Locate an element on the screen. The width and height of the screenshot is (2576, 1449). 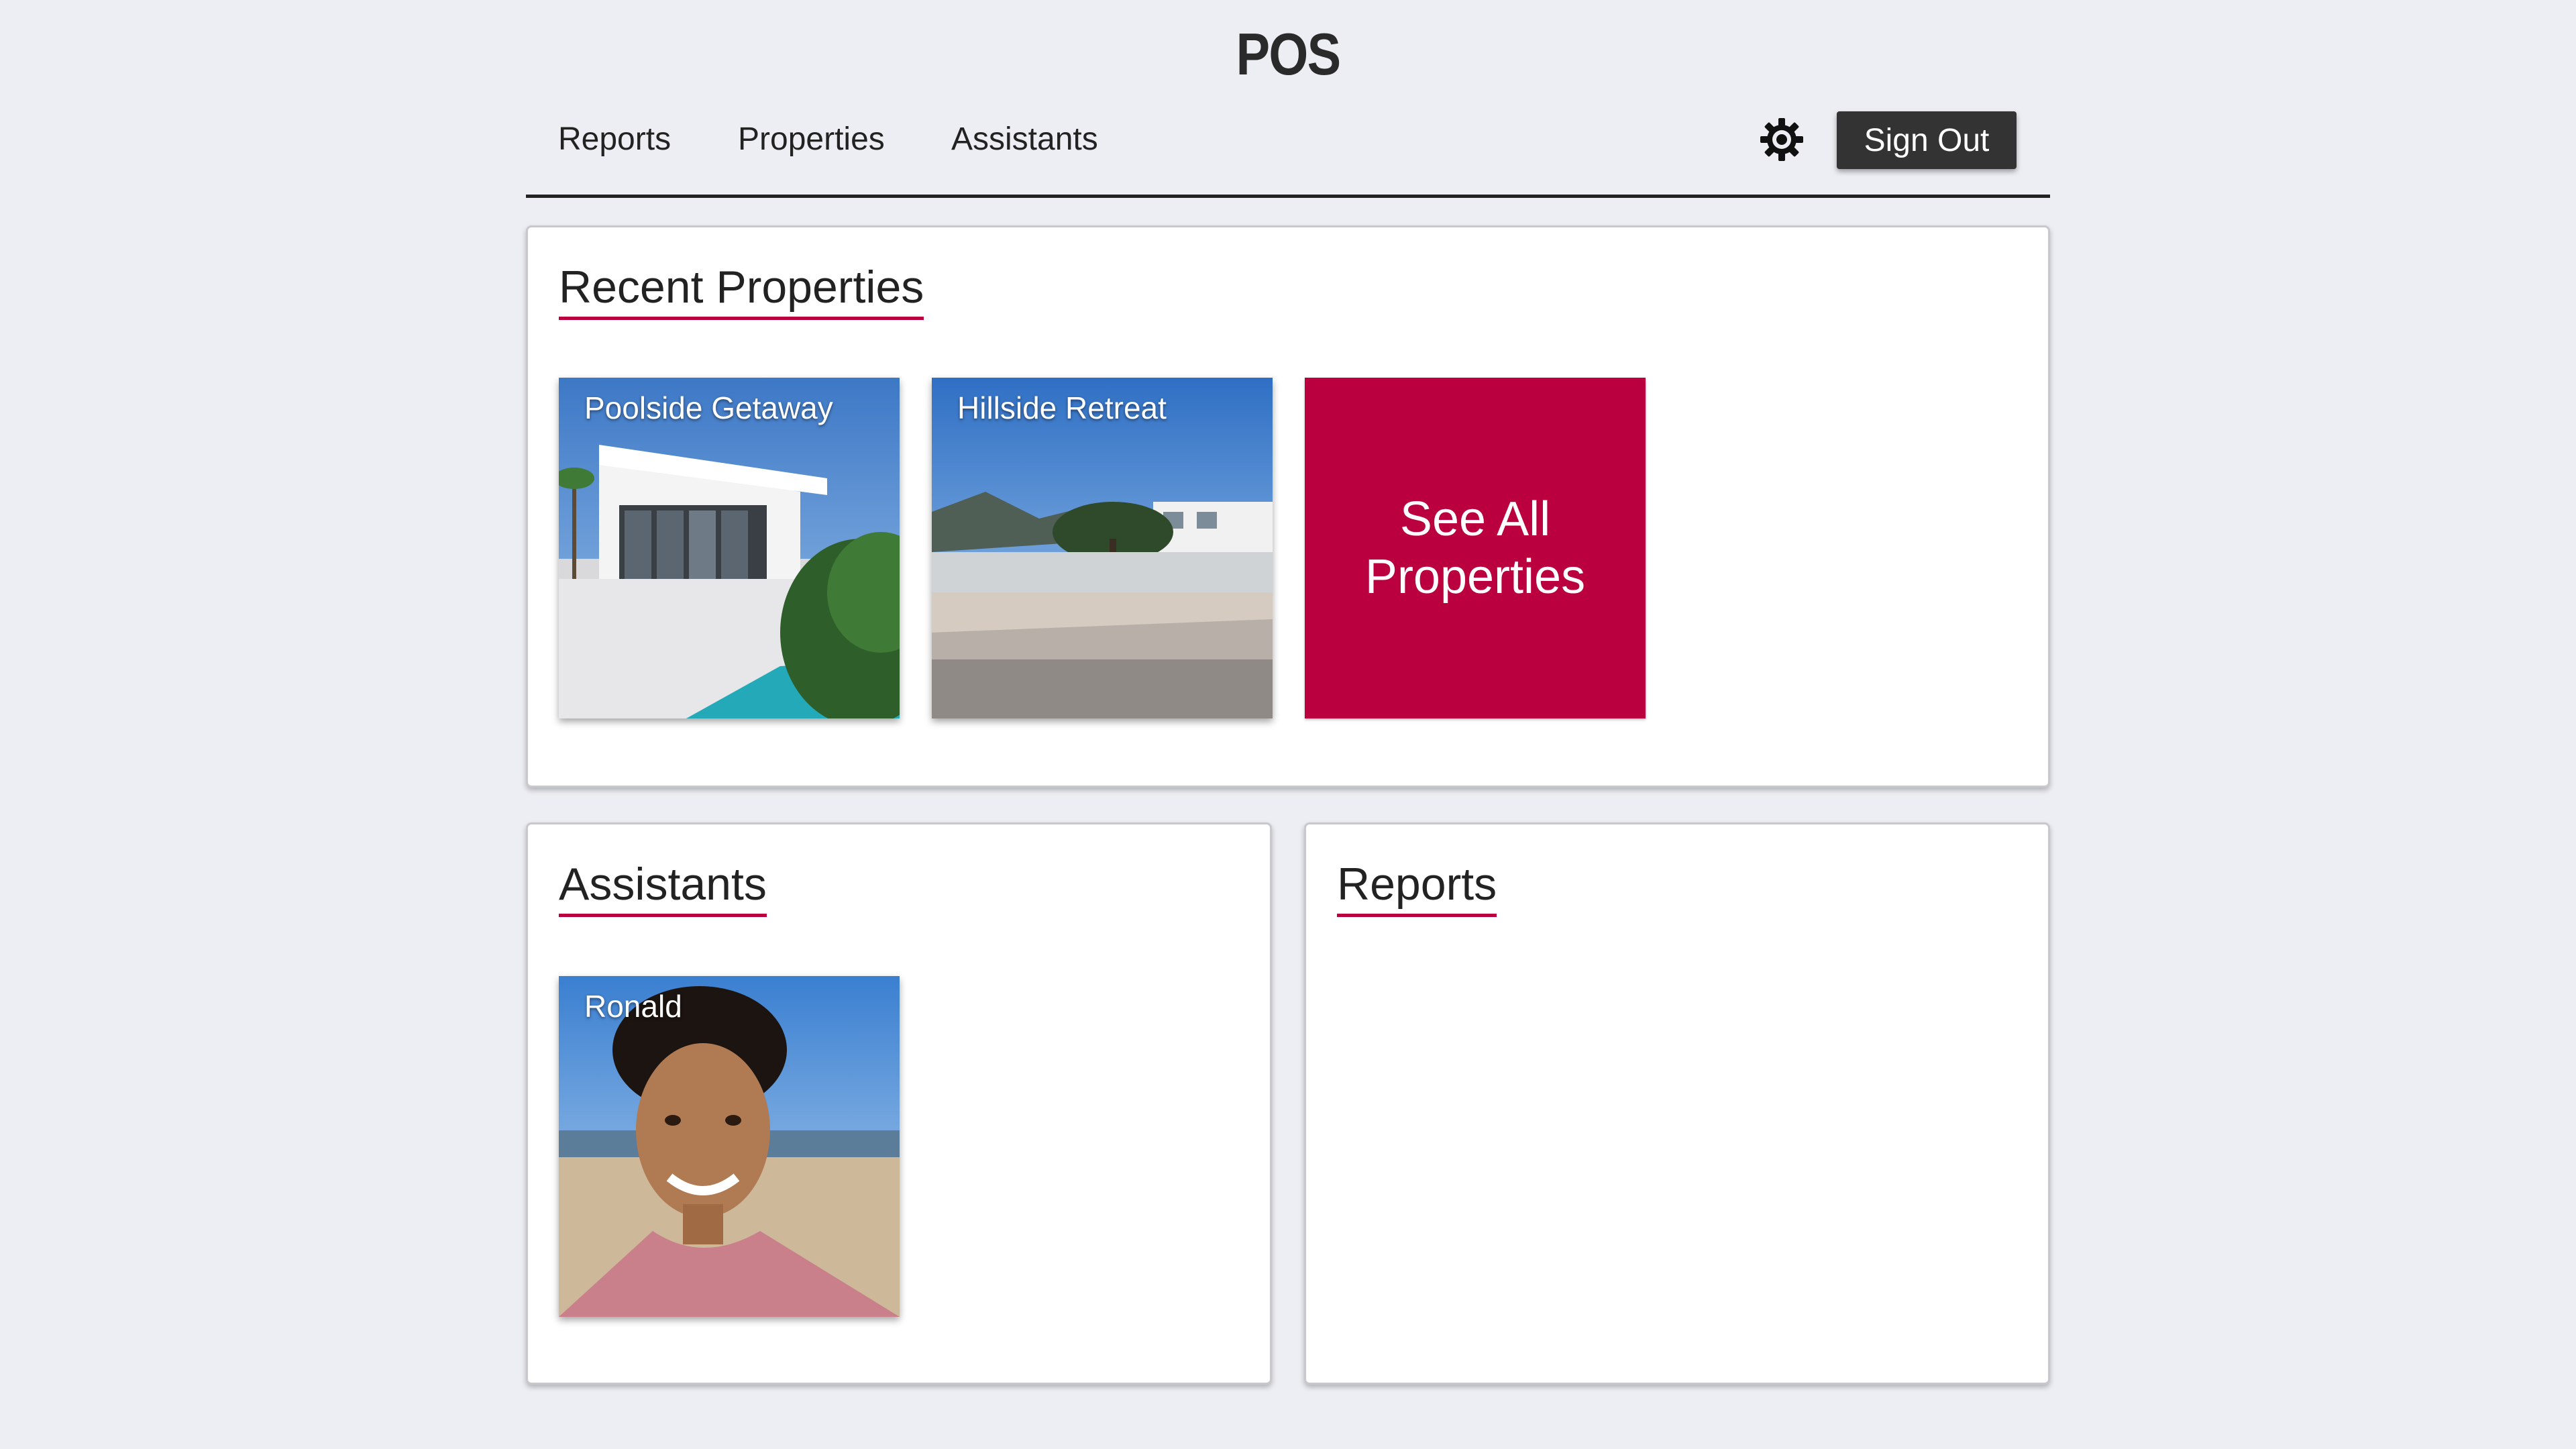
reports-title: Reports is located at coordinates (1417, 888).